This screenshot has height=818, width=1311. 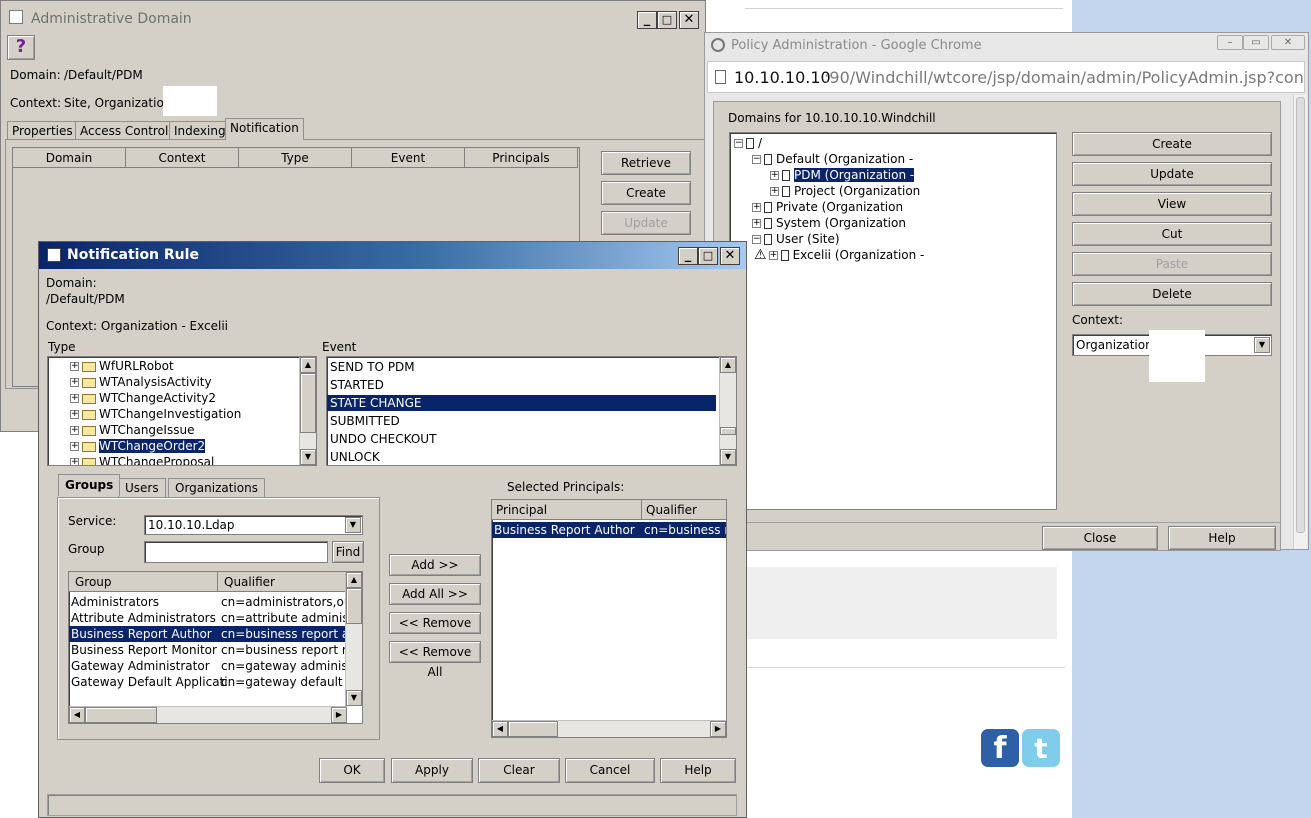 What do you see at coordinates (895, 143) in the screenshot?
I see `tree-node-root: − /` at bounding box center [895, 143].